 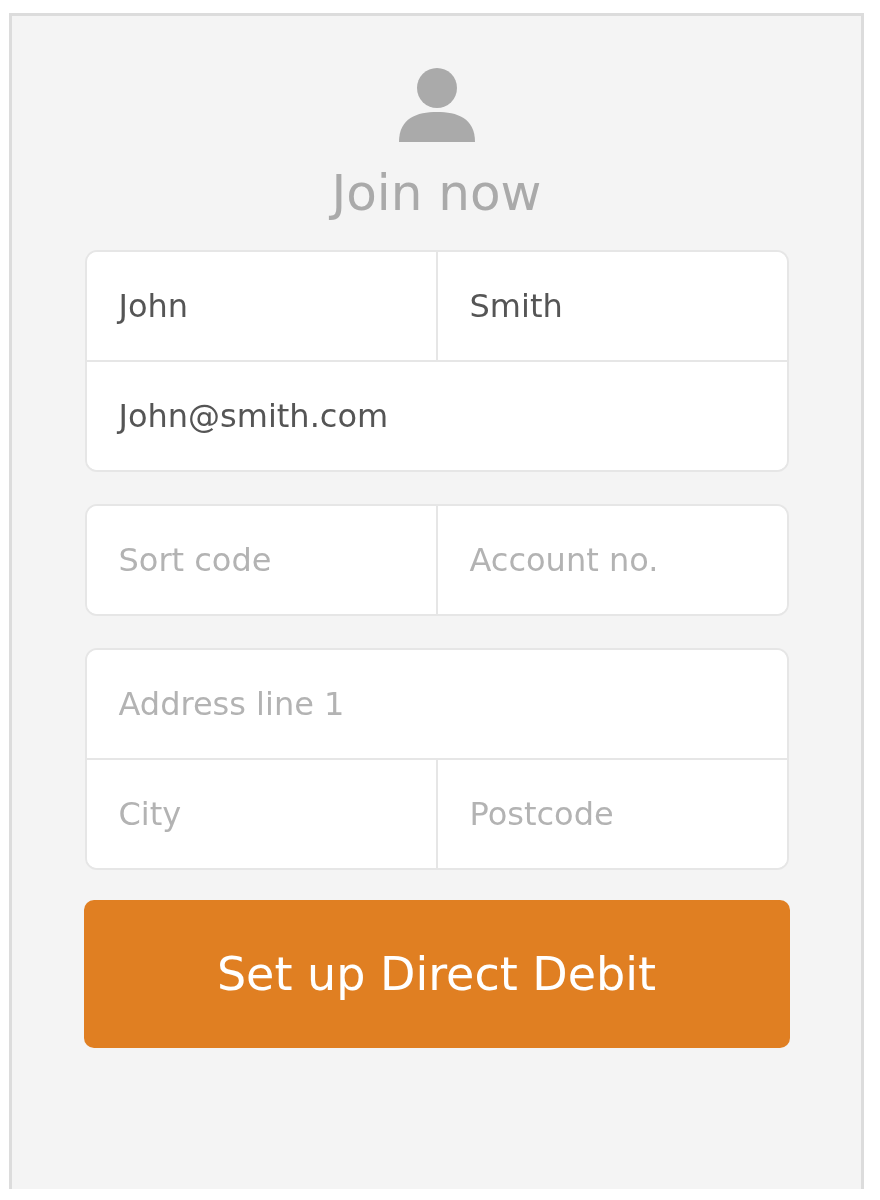 What do you see at coordinates (262, 814) in the screenshot?
I see `input-field: City` at bounding box center [262, 814].